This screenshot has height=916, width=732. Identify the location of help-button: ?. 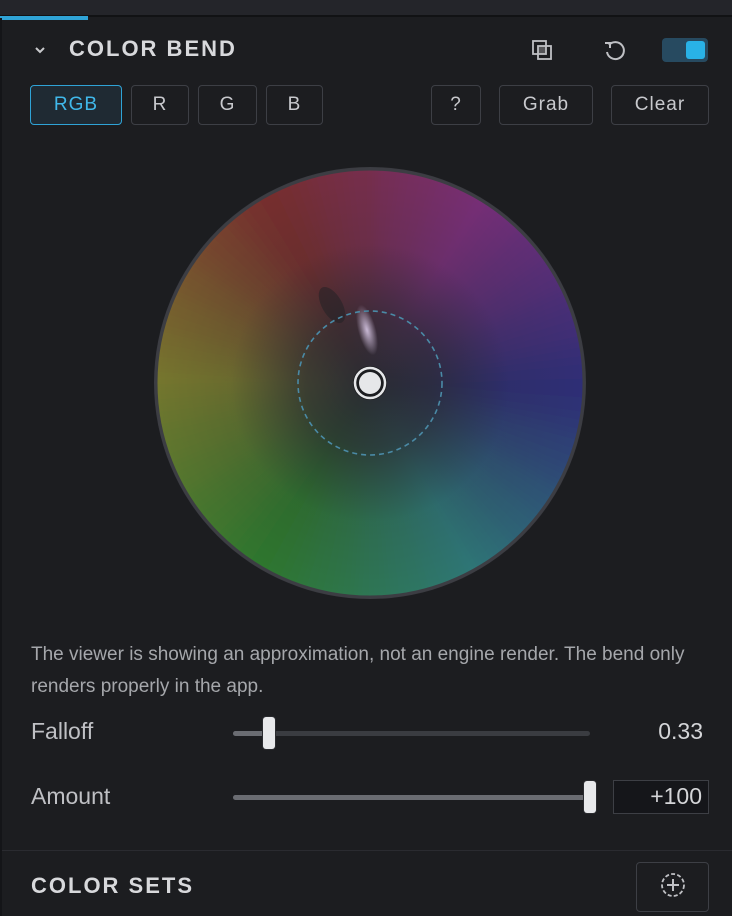
(456, 105).